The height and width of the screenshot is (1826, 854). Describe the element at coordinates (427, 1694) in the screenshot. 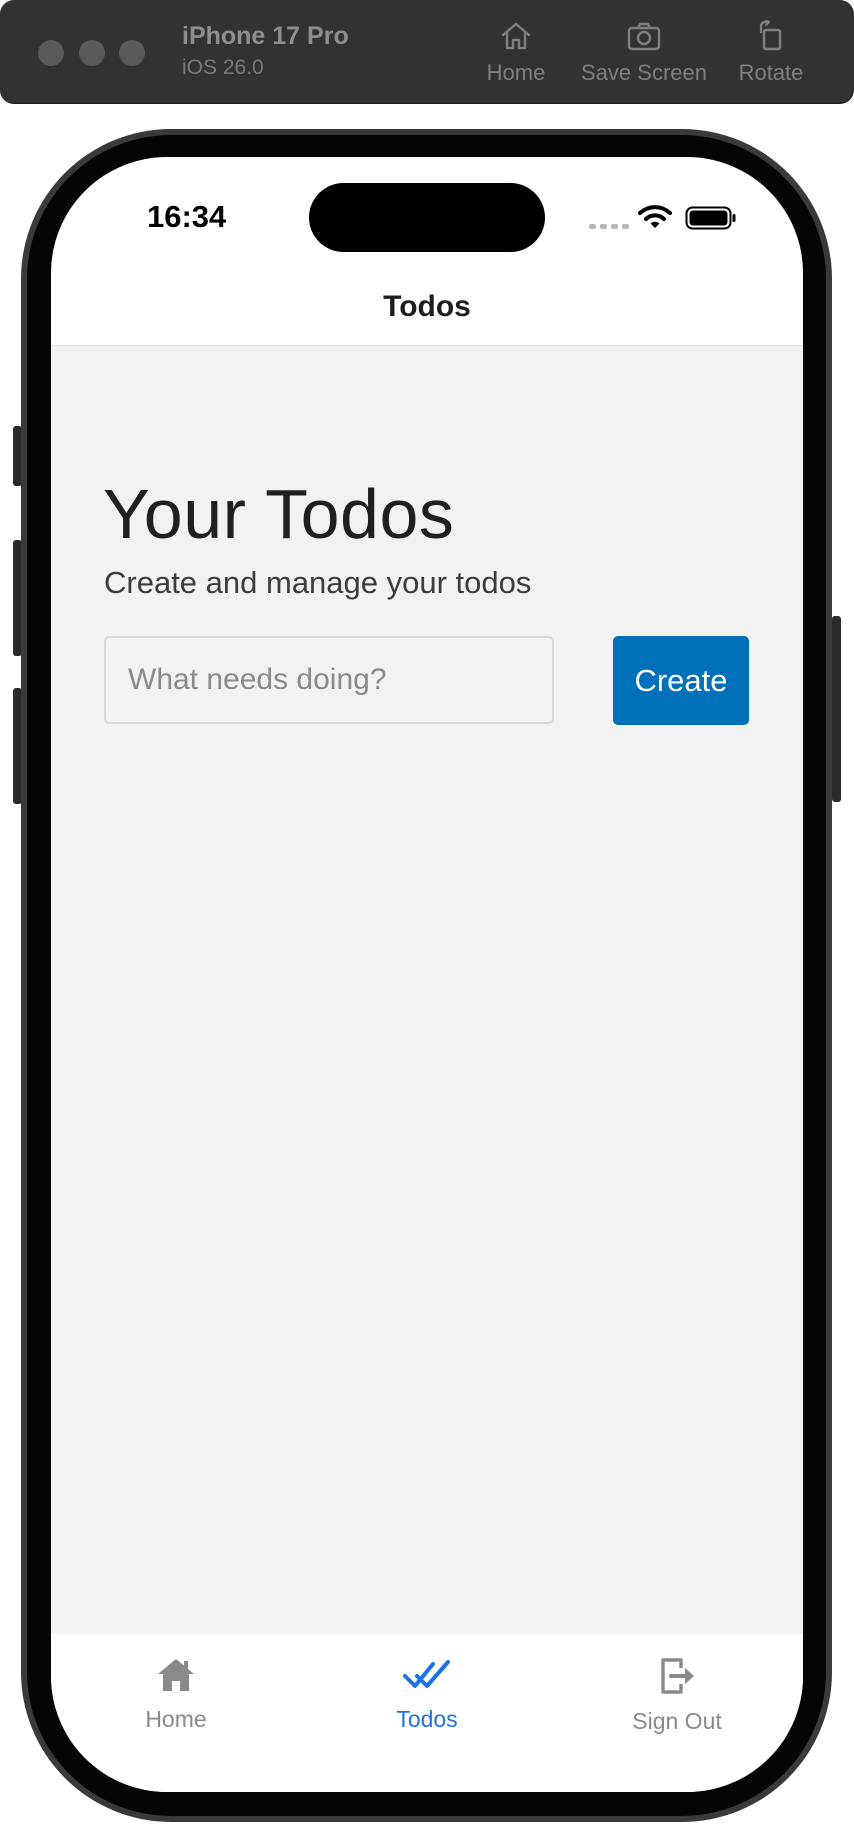

I see `tab-todos: Todos` at that location.